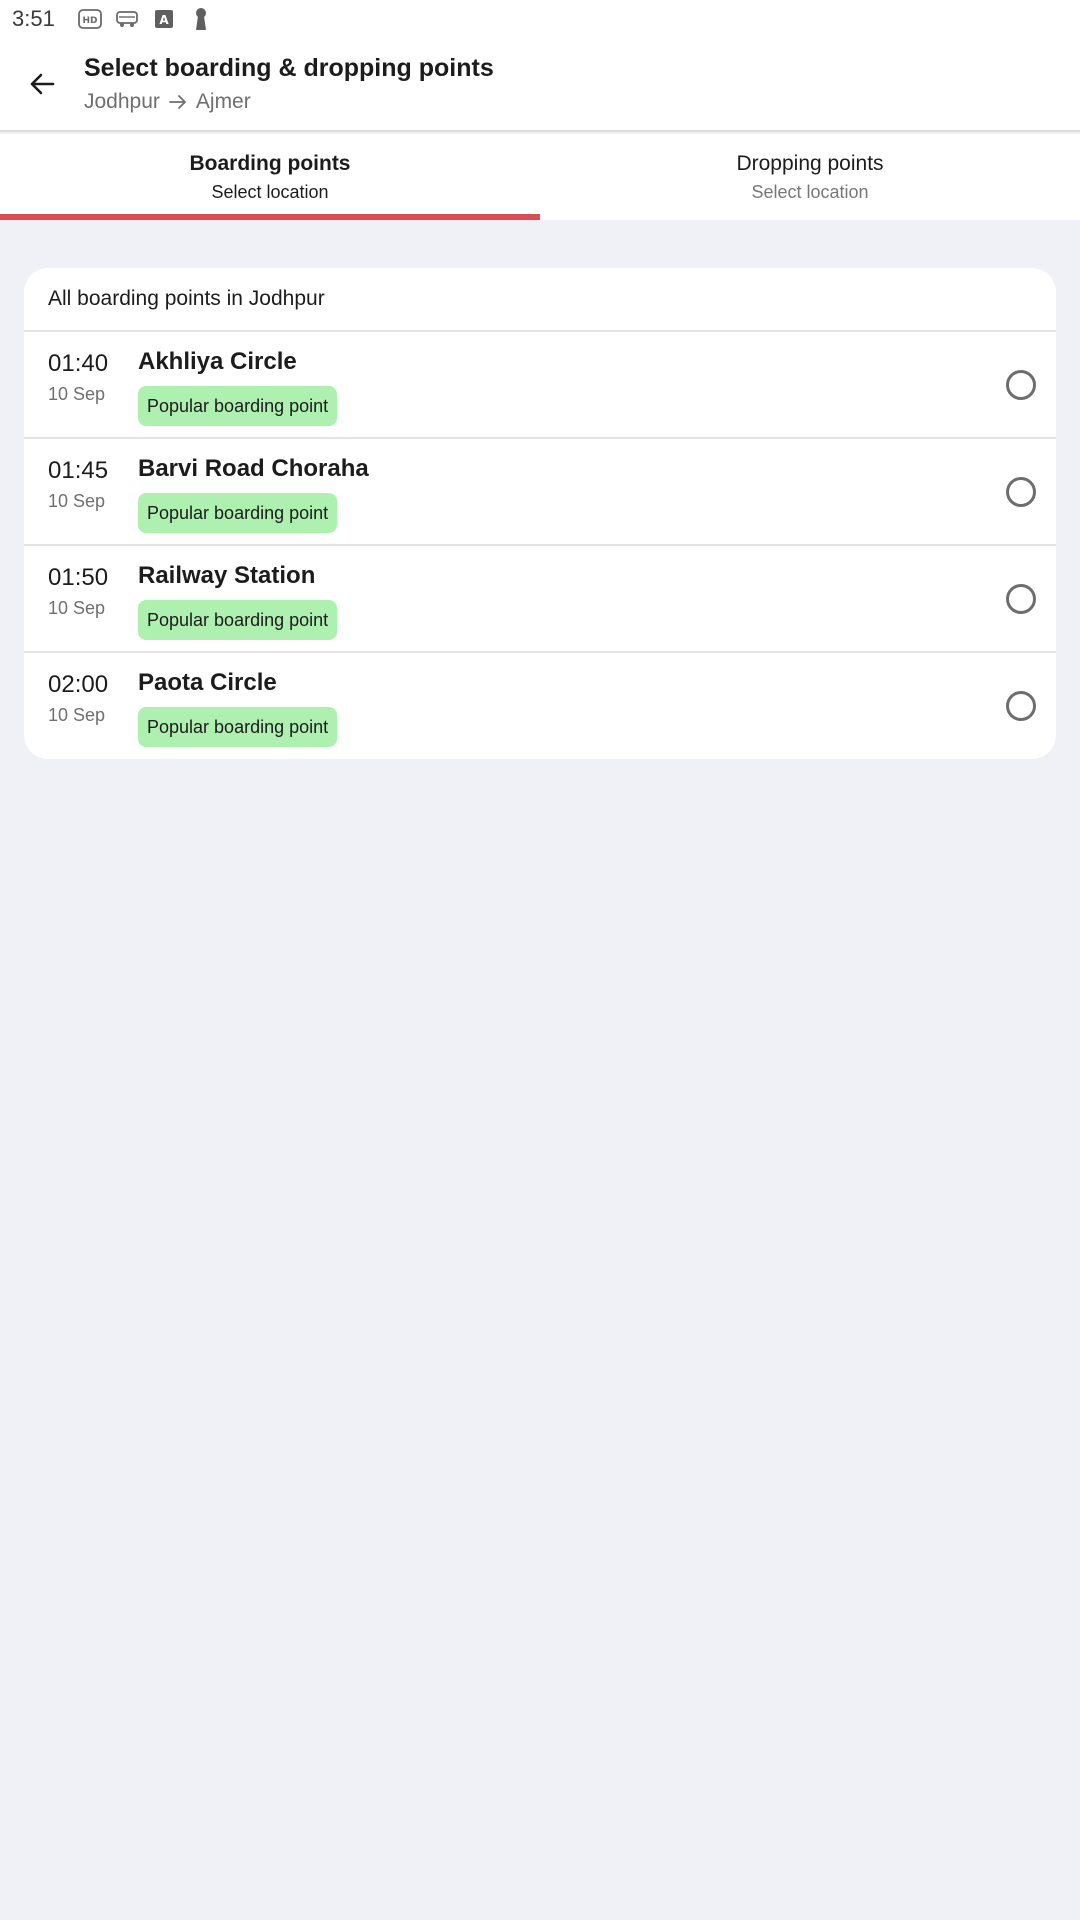 This screenshot has width=1080, height=1920. Describe the element at coordinates (270, 163) in the screenshot. I see `tab-title: Boarding points` at that location.